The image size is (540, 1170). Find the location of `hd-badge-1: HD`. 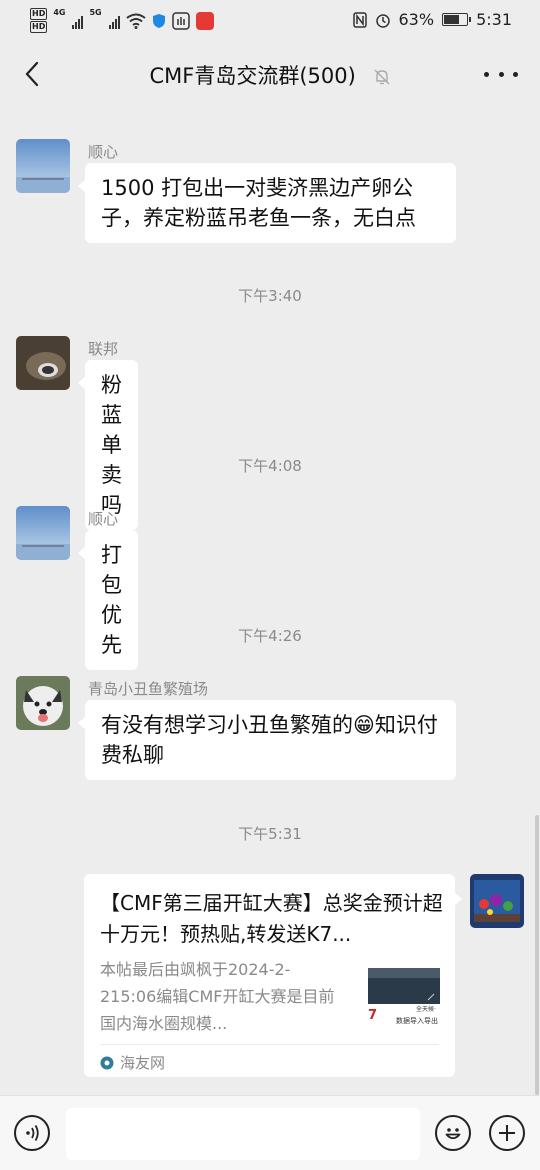

hd-badge-1: HD is located at coordinates (39, 14).